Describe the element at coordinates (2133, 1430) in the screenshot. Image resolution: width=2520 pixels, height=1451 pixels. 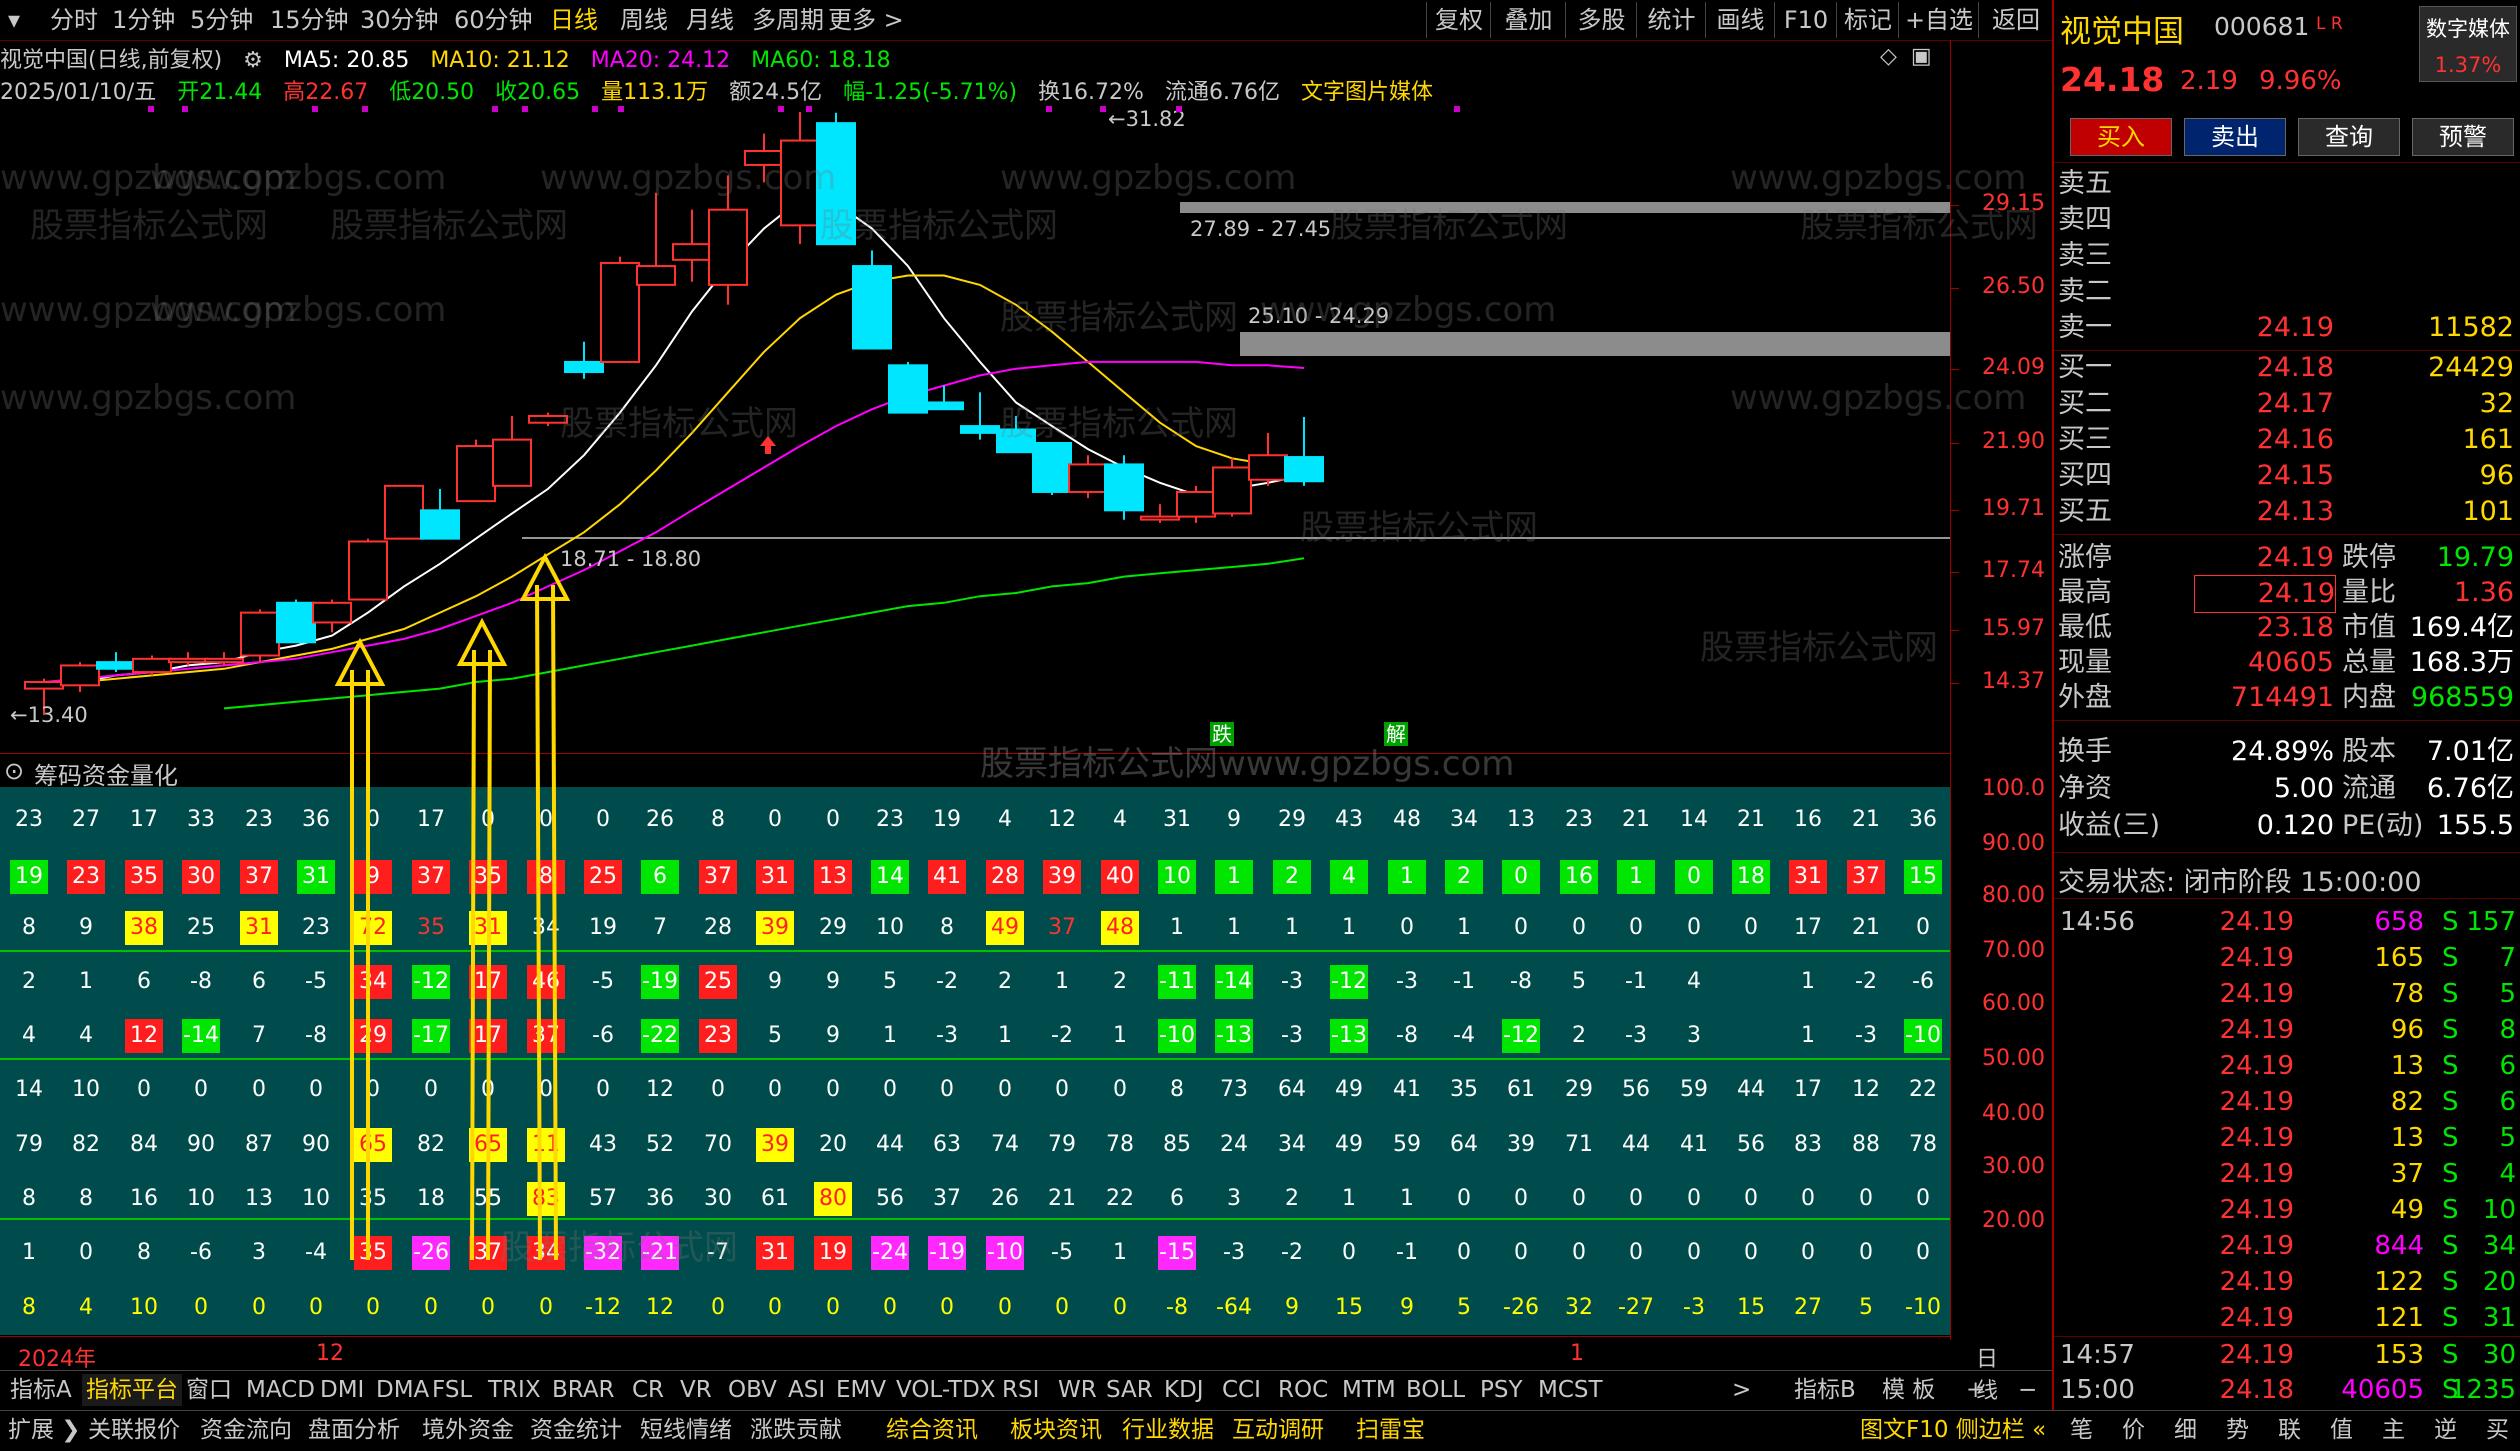
I see `quick-tab-1: 价` at that location.